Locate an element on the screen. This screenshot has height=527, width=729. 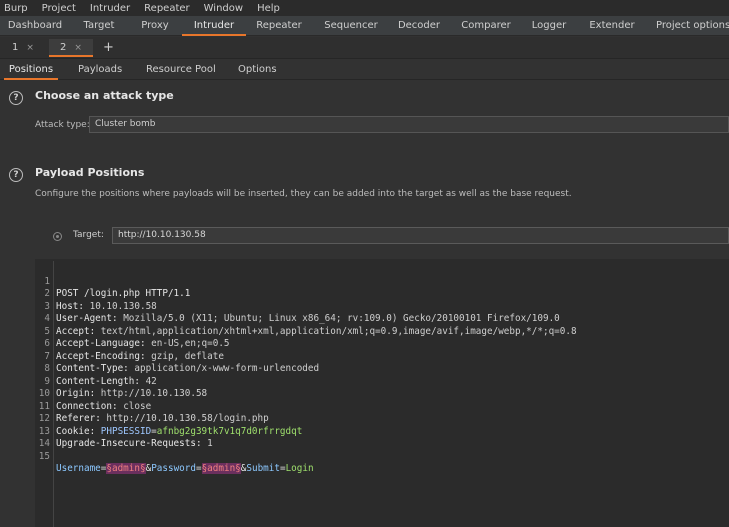
tab-options: Options is located at coordinates (257, 70).